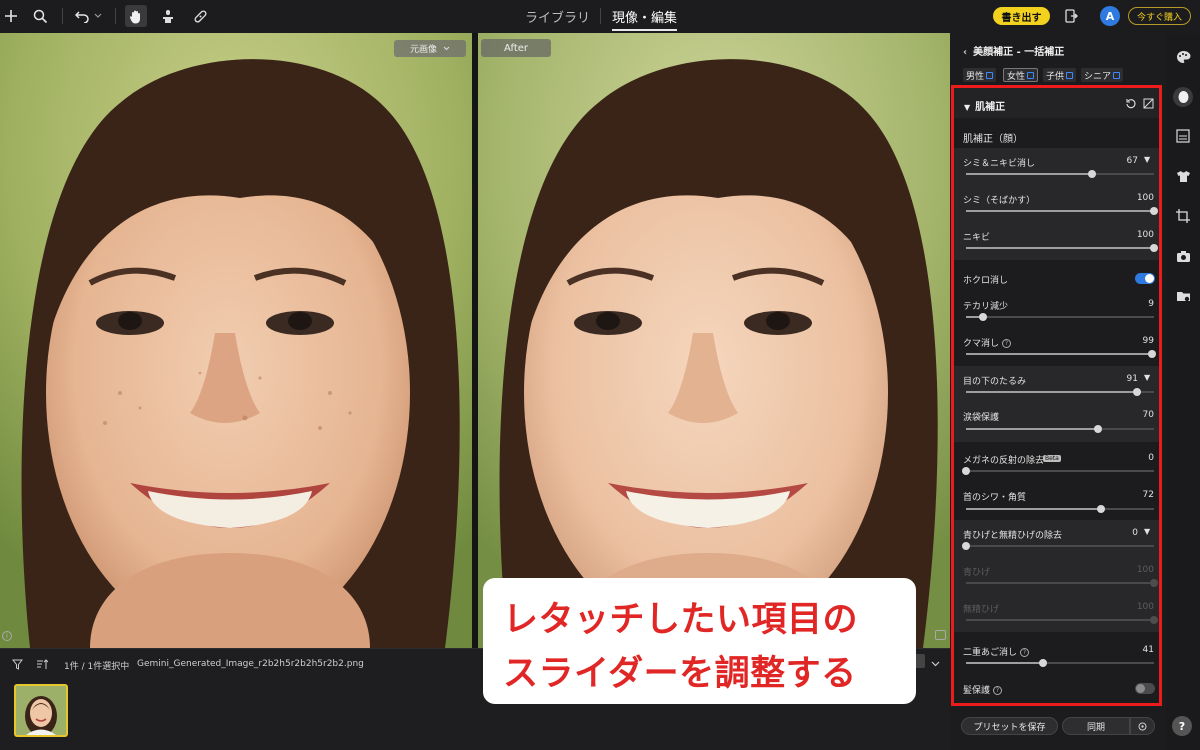 The width and height of the screenshot is (1200, 750). What do you see at coordinates (645, 19) in the screenshot?
I see `tab-develop: 現像・編集` at bounding box center [645, 19].